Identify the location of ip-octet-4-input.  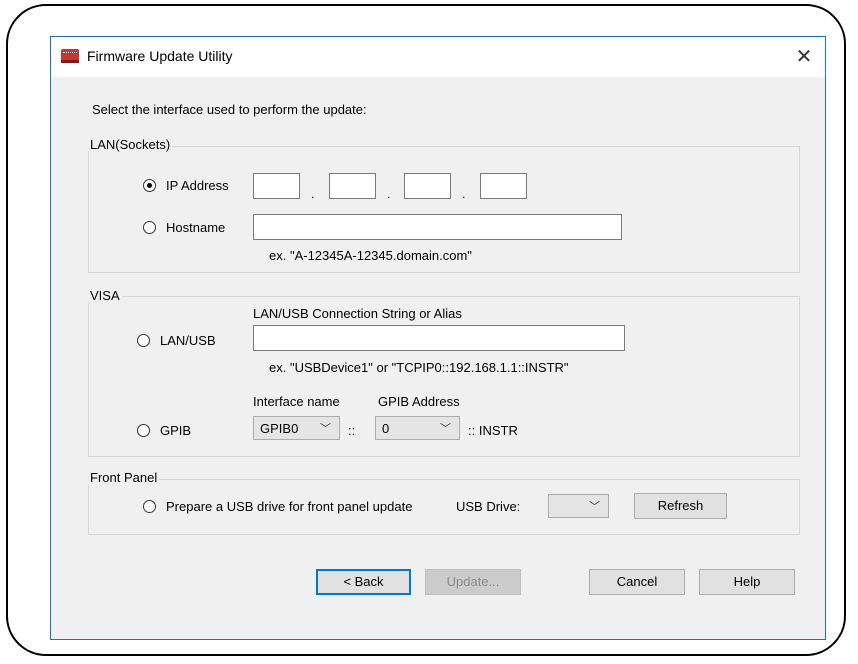
(503, 186).